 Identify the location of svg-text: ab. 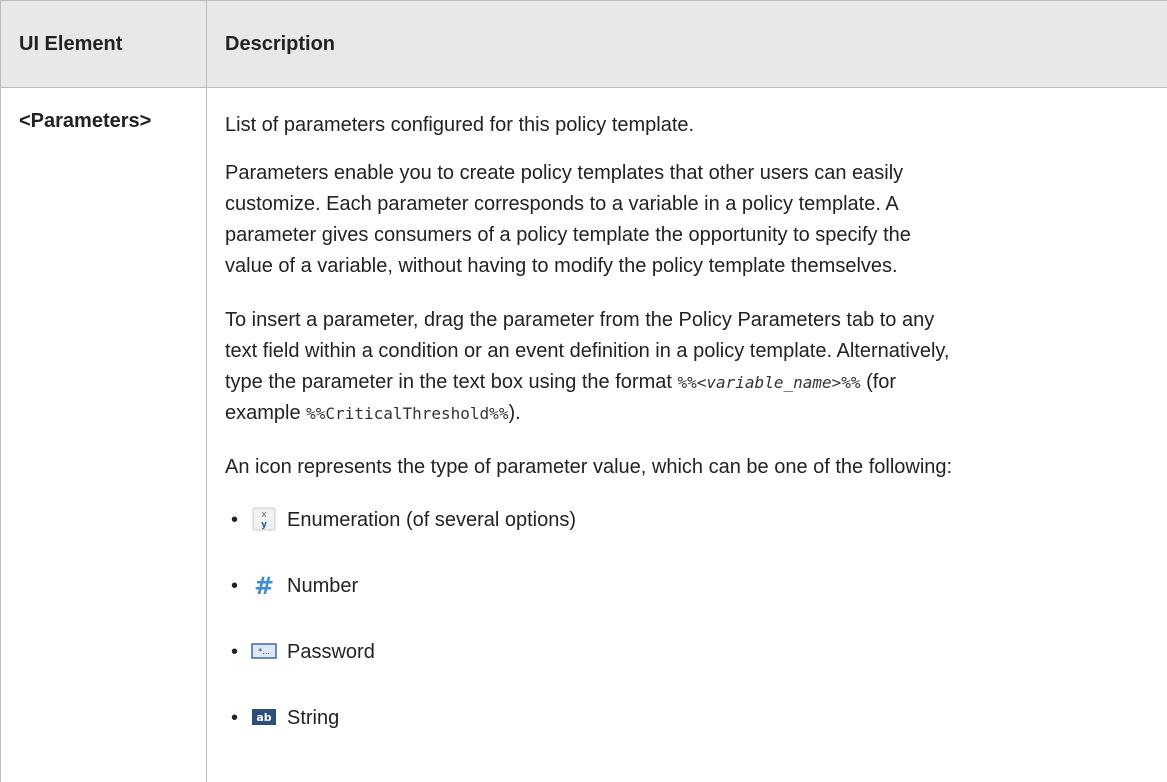
(263, 717).